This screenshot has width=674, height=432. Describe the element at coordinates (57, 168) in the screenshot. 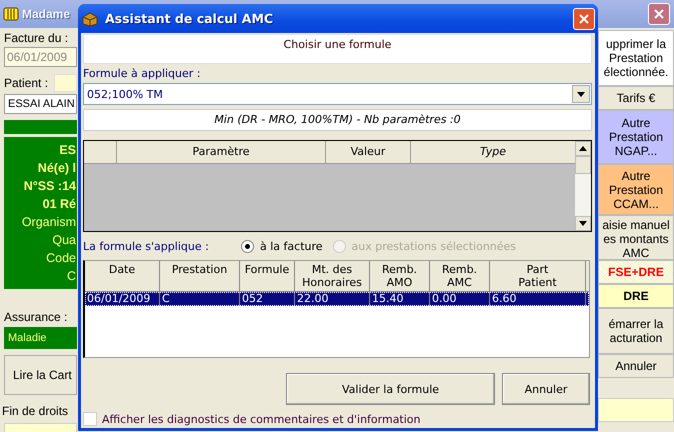

I see `card-text: Né(e) l` at that location.